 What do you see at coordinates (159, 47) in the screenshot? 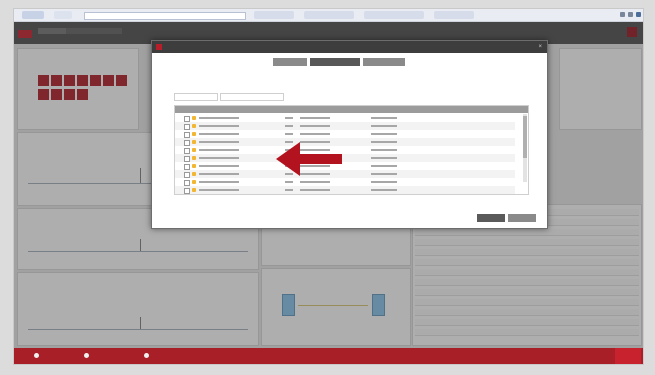
I see `dialog-icon` at bounding box center [159, 47].